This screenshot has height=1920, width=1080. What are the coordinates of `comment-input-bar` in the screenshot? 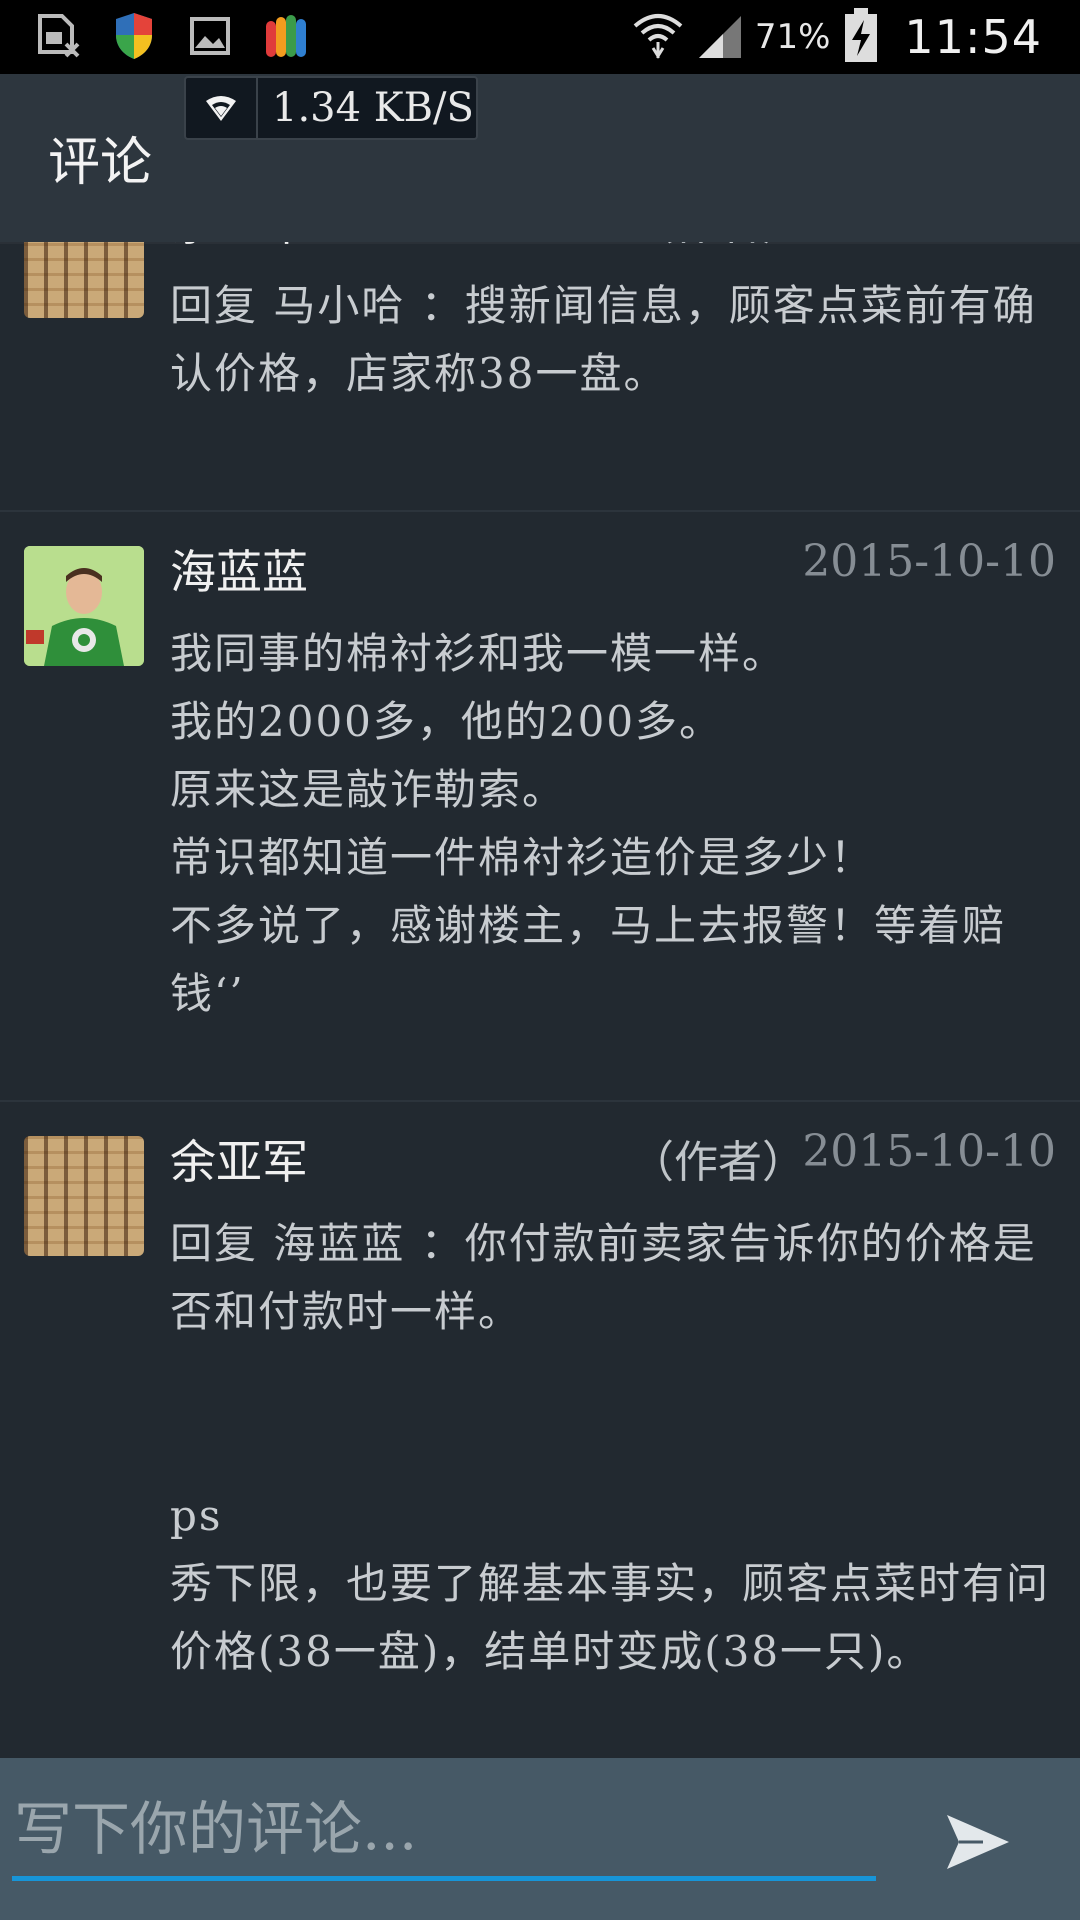 It's located at (540, 1839).